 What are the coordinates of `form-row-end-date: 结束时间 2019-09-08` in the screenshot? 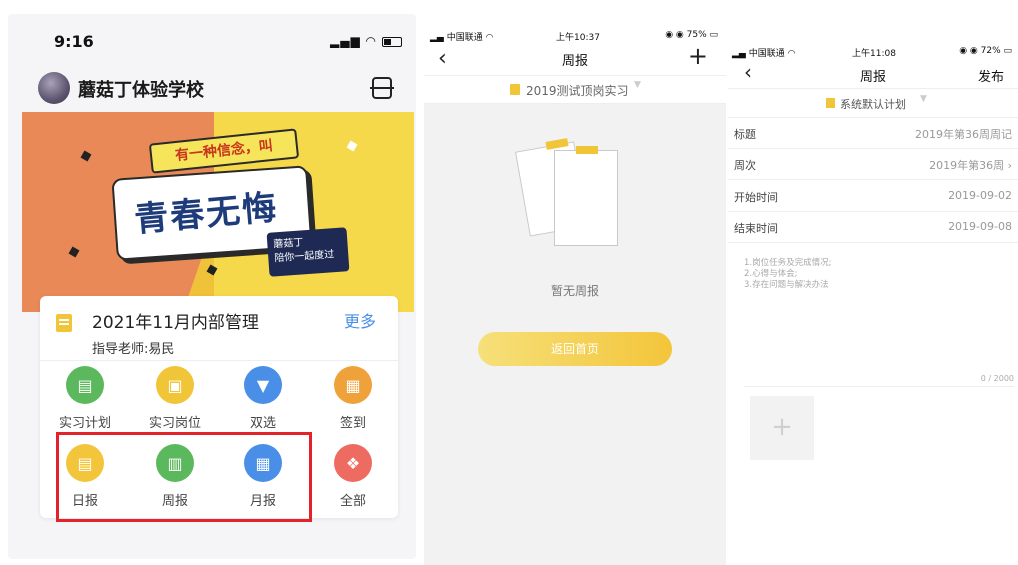 It's located at (873, 227).